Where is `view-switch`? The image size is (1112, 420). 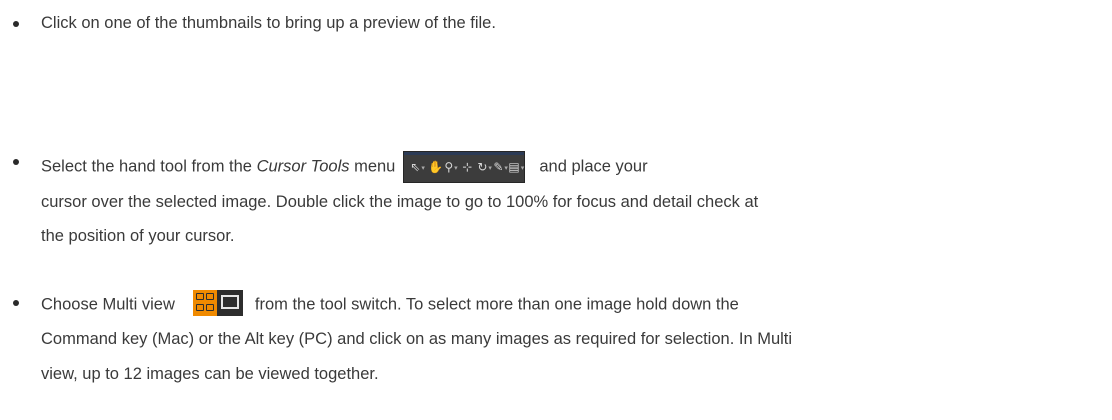
view-switch is located at coordinates (217, 303).